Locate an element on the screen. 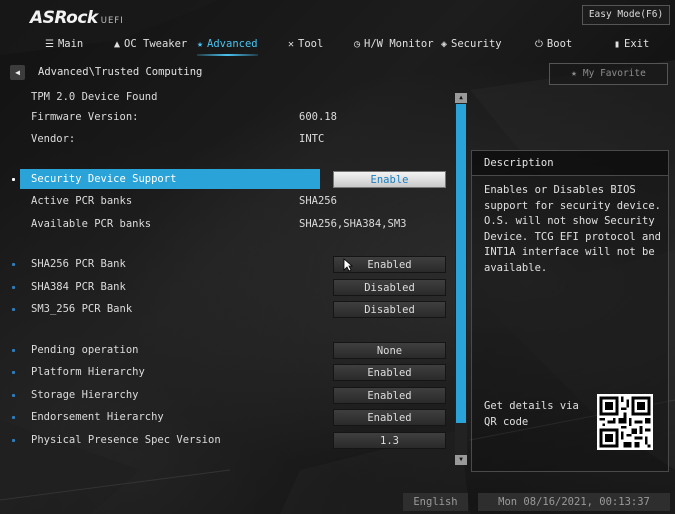 Image resolution: width=675 pixels, height=514 pixels. sm3-pcr-bank-value: Disabled is located at coordinates (389, 309).